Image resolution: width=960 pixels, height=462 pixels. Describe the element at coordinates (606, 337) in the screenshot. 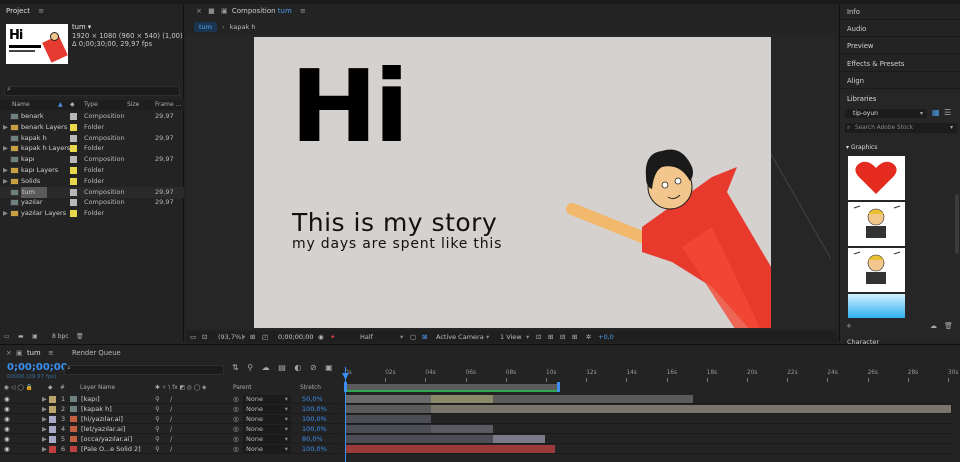

I see `exposure-value: +0,0` at that location.